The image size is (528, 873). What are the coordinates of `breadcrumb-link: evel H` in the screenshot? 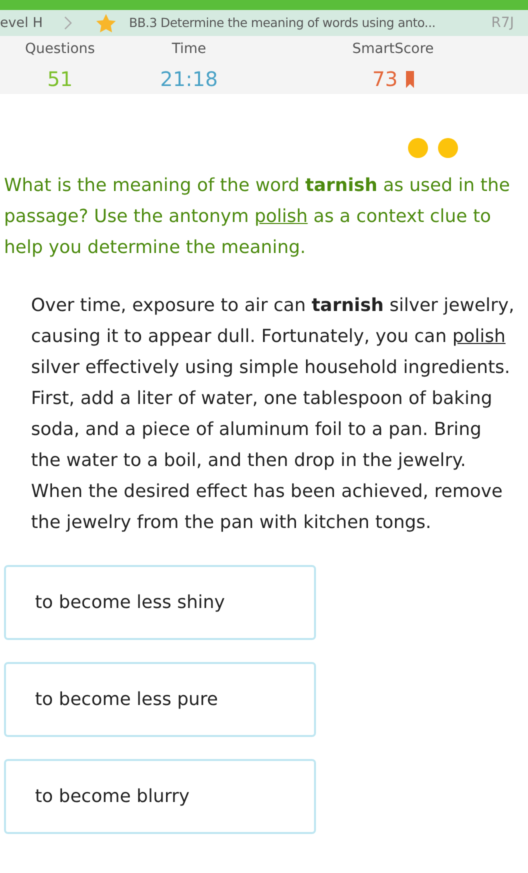 It's located at (32, 23).